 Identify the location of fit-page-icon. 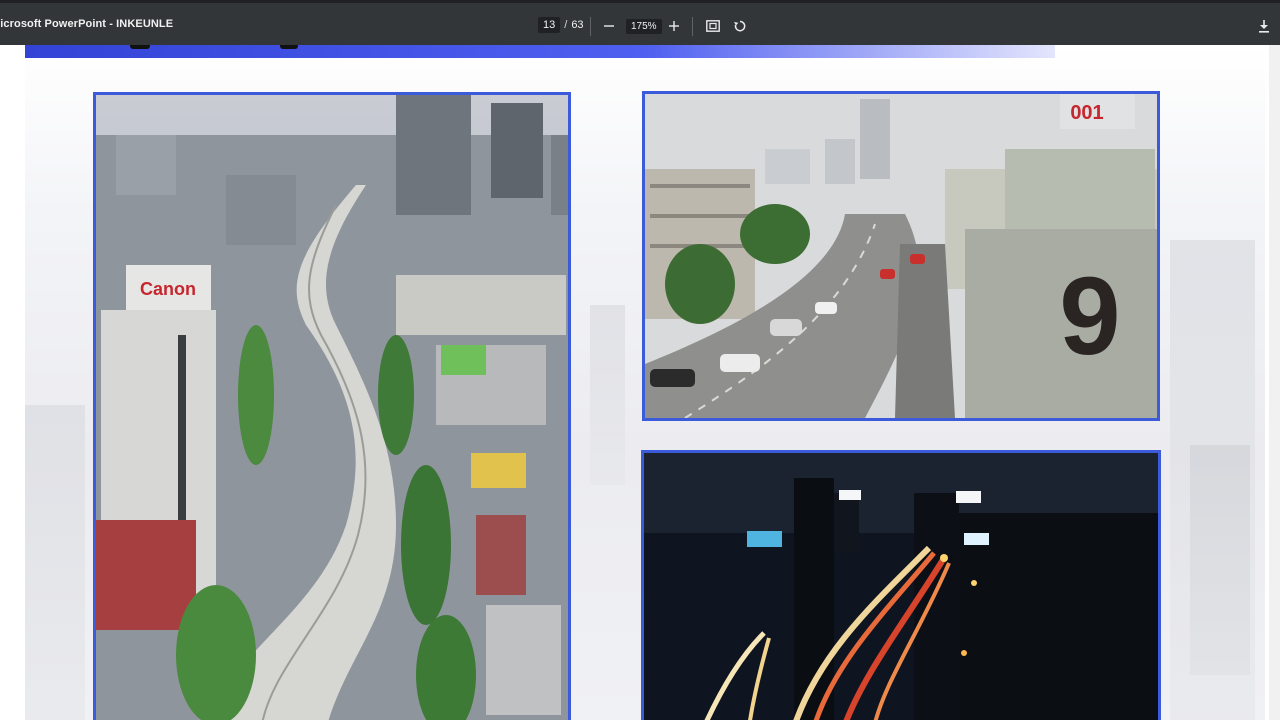
(713, 26).